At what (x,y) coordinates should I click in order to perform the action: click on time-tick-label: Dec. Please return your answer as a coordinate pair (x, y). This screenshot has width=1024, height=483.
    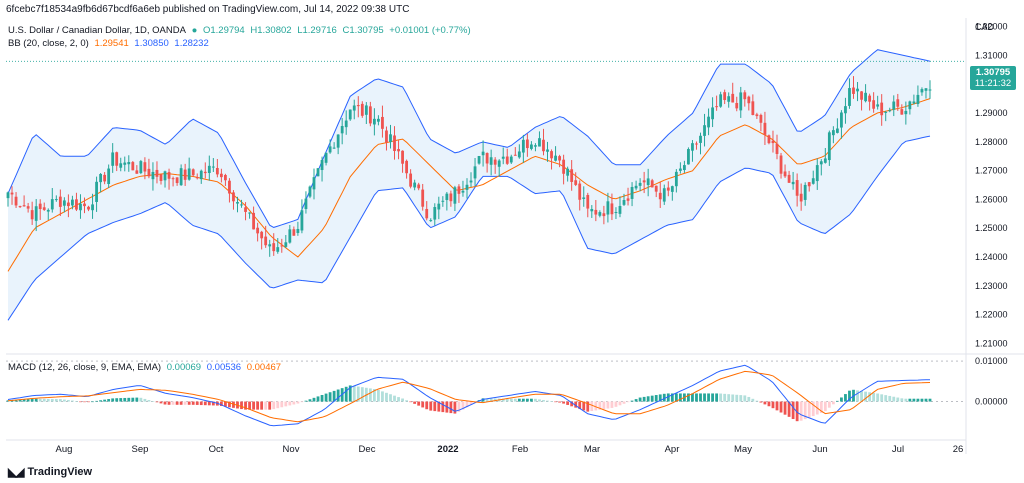
    Looking at the image, I should click on (367, 449).